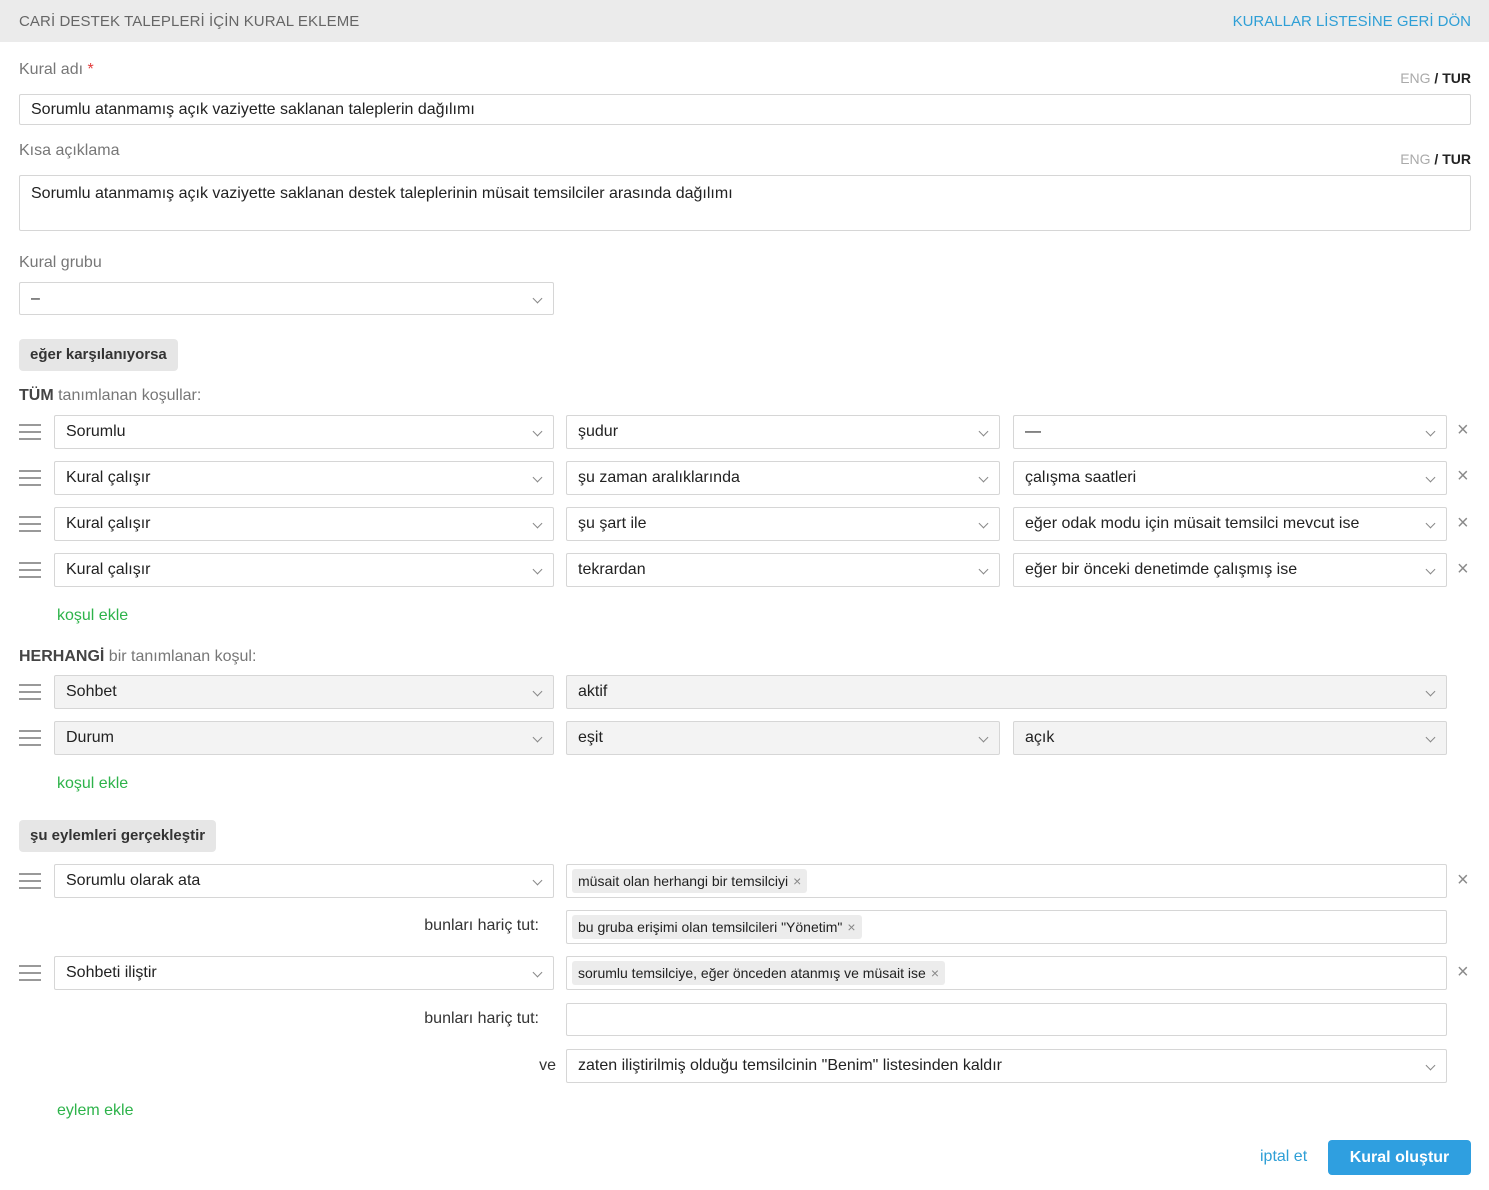 The width and height of the screenshot is (1489, 1190). What do you see at coordinates (304, 692) in the screenshot?
I see `condition-field-select: Sohbet` at bounding box center [304, 692].